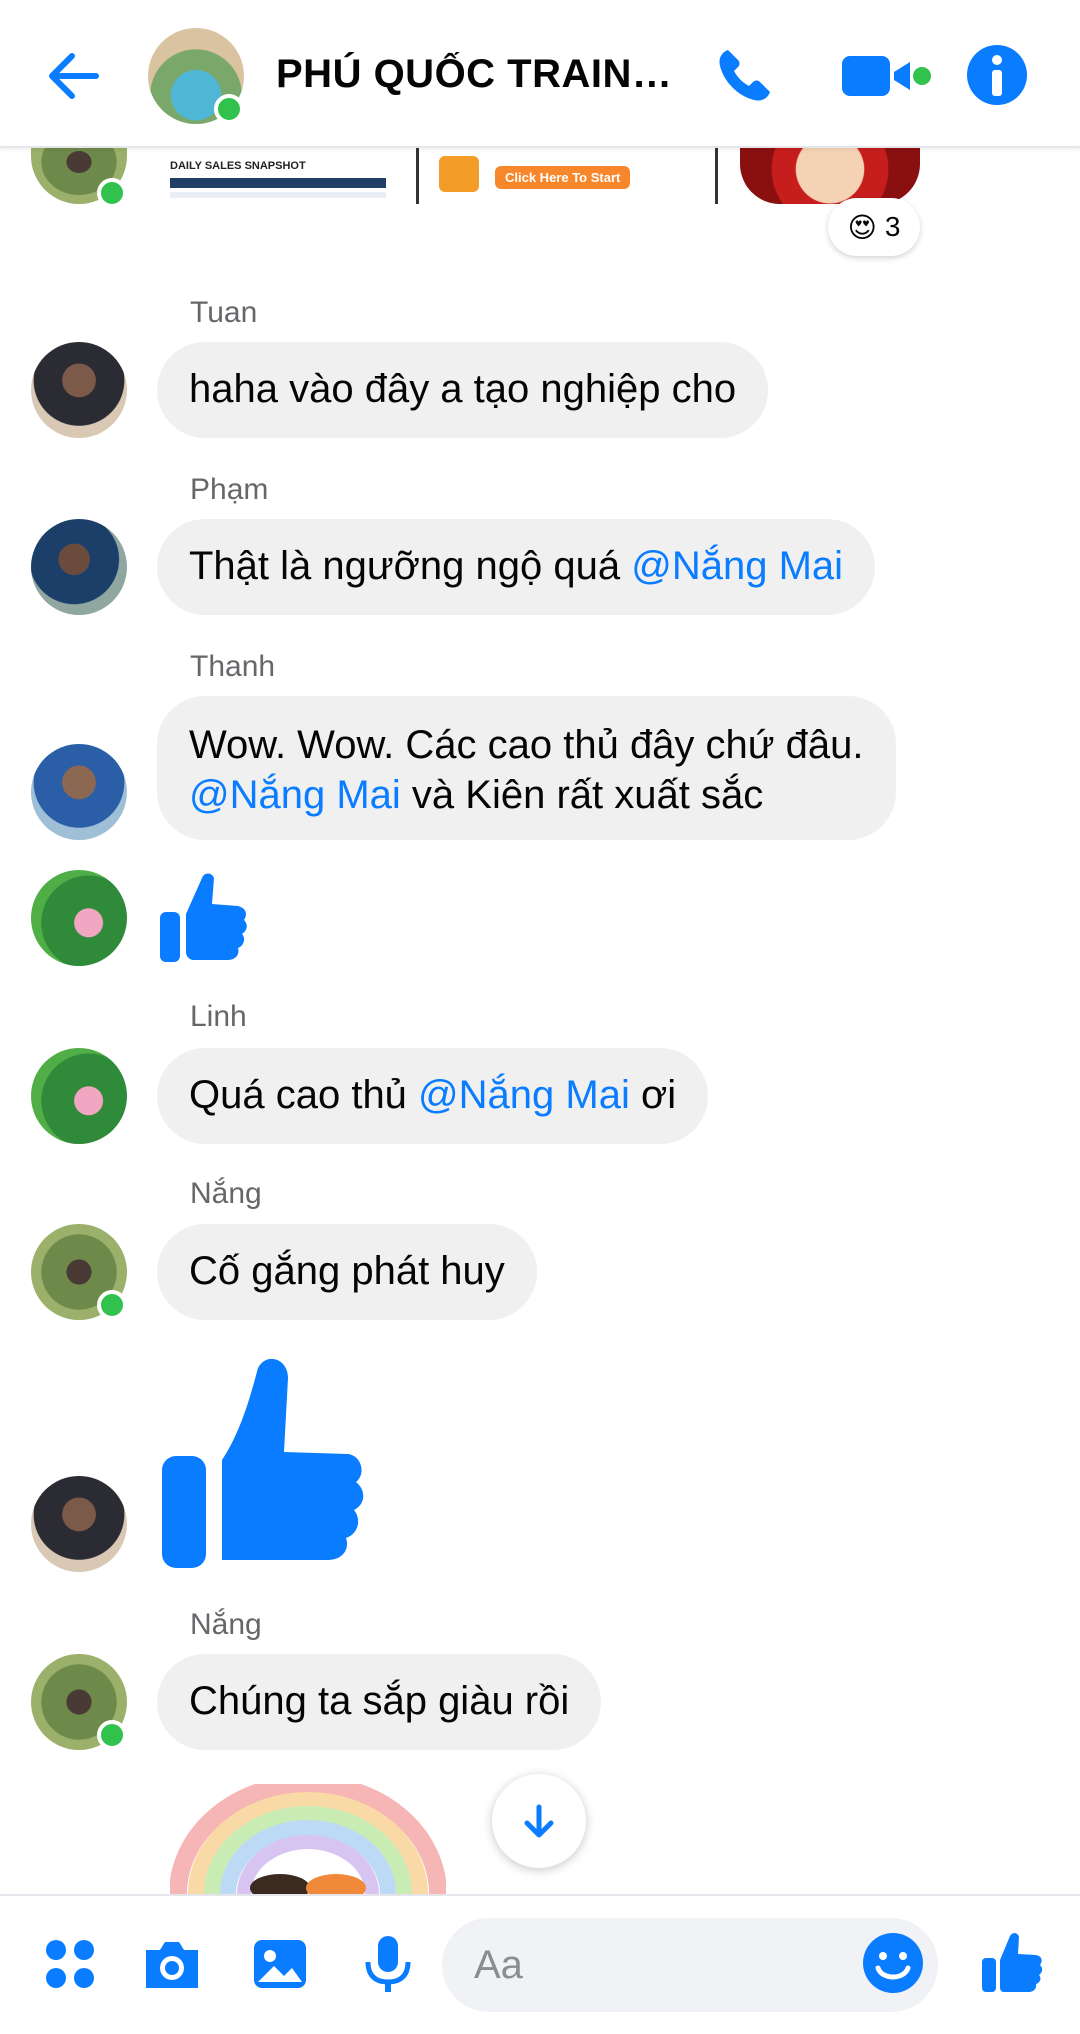 This screenshot has height=2034, width=1080. I want to click on shared-image-sales-snapshot: DAILY SALES SNAPSHOT, so click(278, 175).